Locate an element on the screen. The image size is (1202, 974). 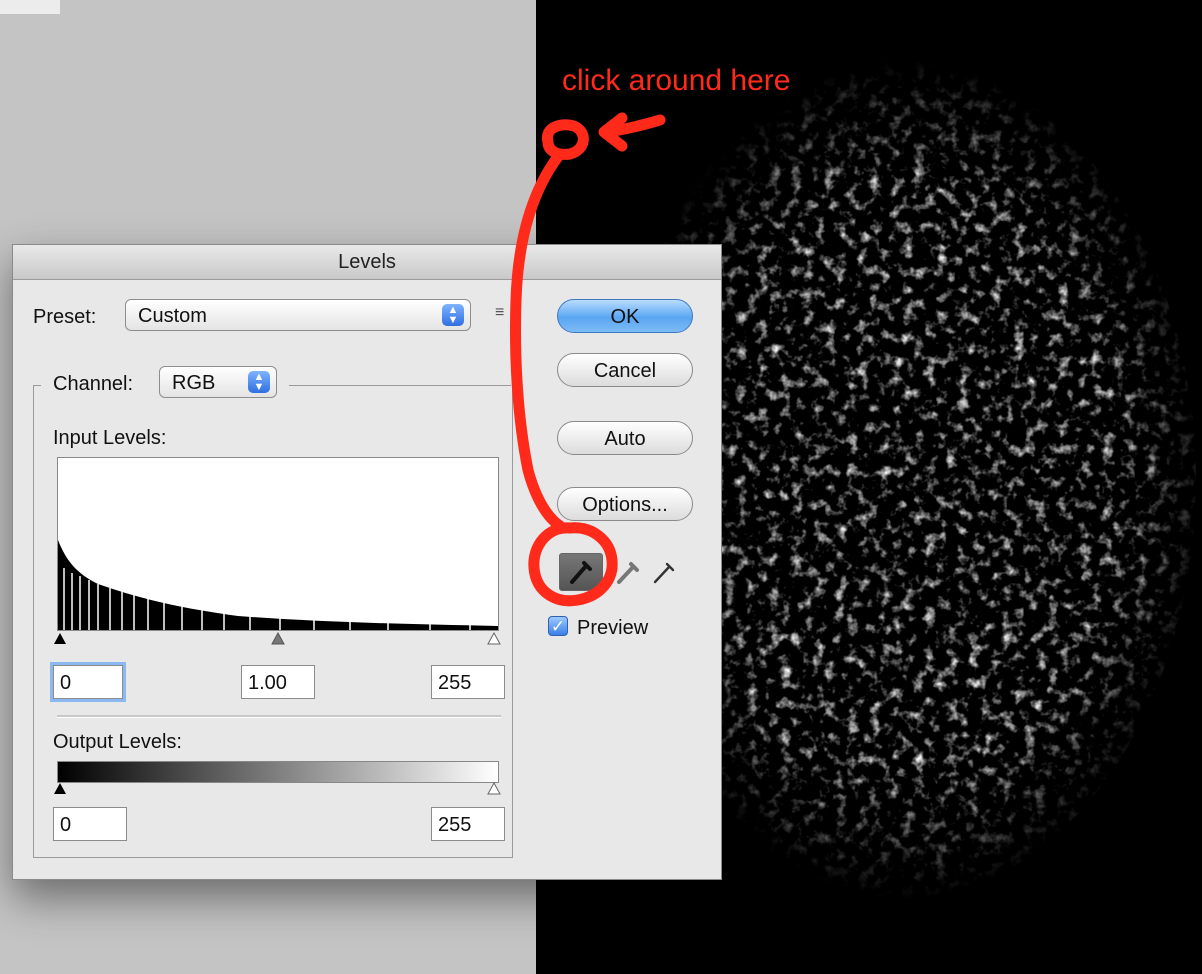
input-white-slider is located at coordinates (494, 639).